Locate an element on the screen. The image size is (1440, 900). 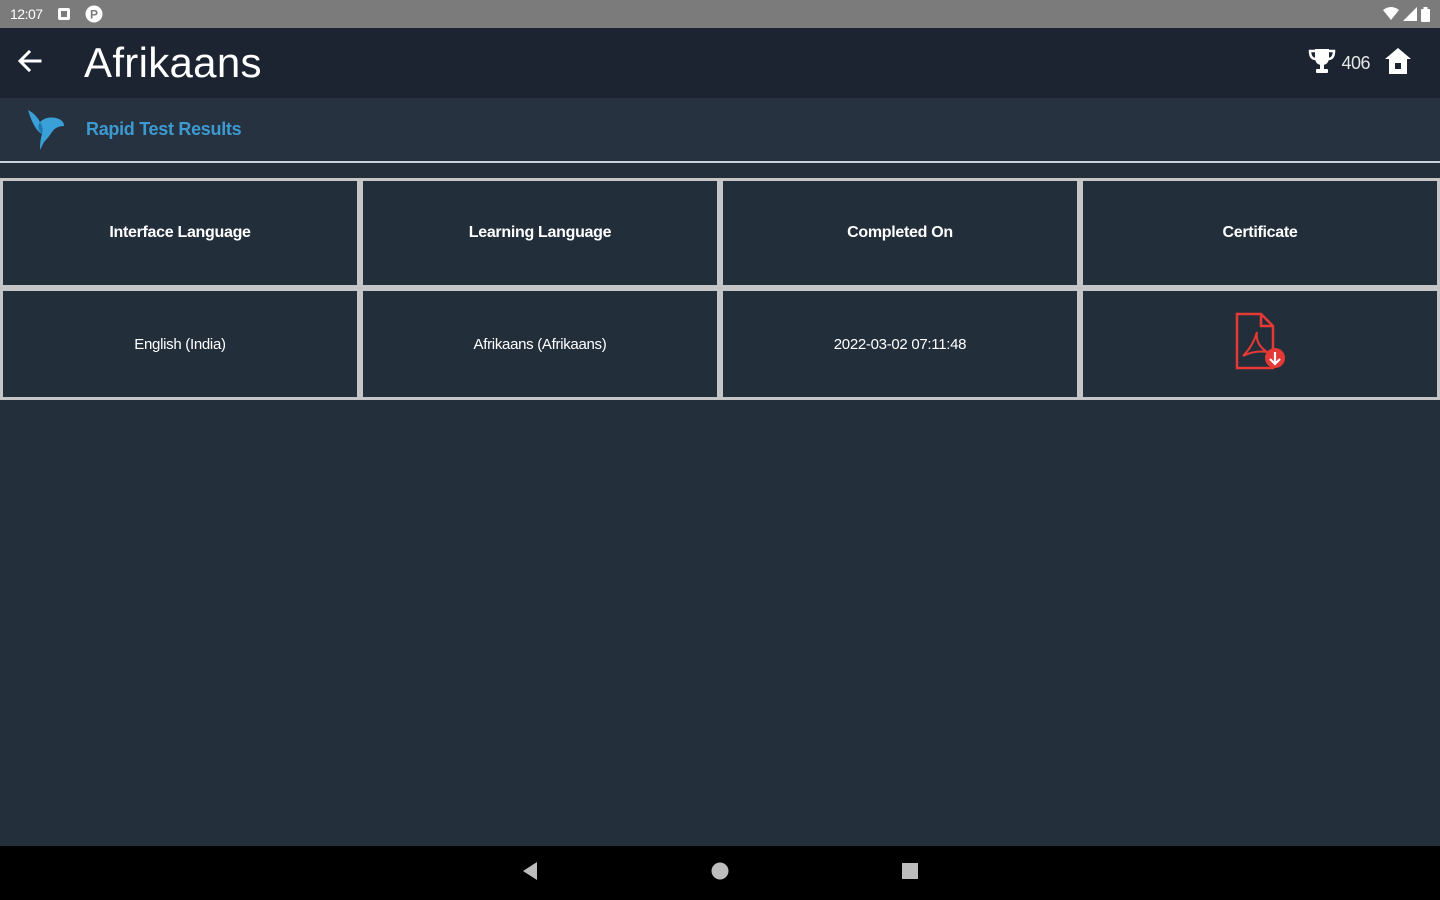
nav-recents-button is located at coordinates (910, 873).